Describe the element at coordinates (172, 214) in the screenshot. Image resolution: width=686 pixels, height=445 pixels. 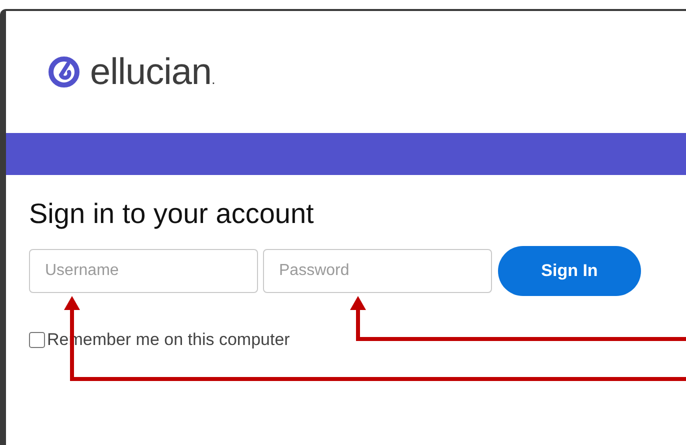
I see `page-heading: Sign in to your account` at that location.